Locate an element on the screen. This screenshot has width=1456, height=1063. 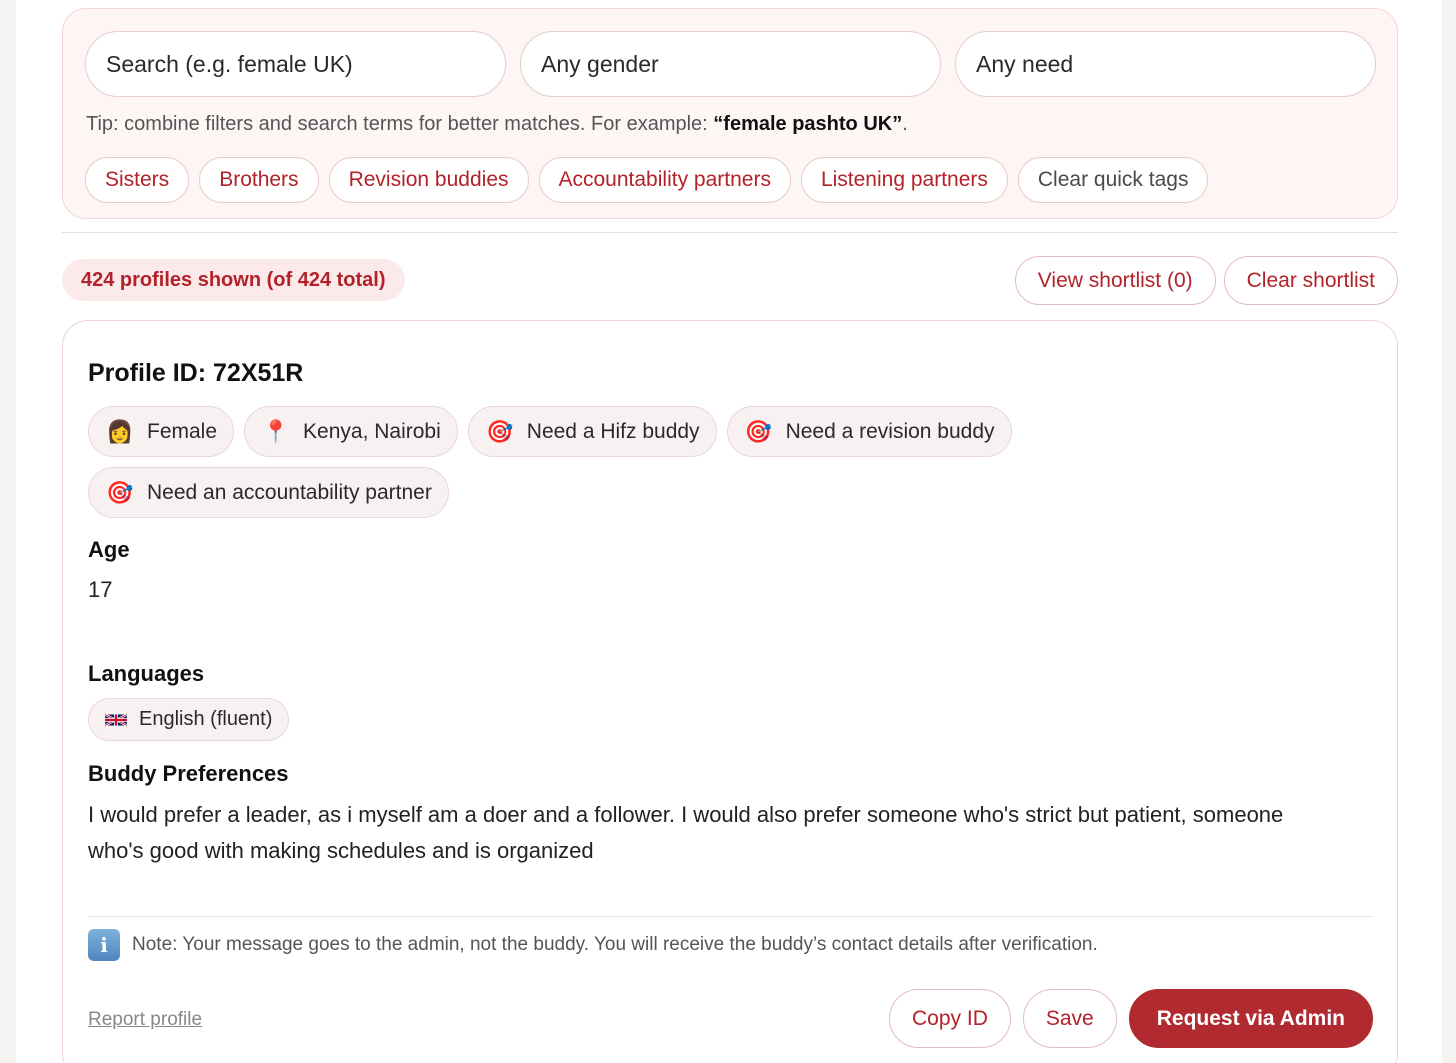
location-pin-icon: 📍 is located at coordinates (276, 431).